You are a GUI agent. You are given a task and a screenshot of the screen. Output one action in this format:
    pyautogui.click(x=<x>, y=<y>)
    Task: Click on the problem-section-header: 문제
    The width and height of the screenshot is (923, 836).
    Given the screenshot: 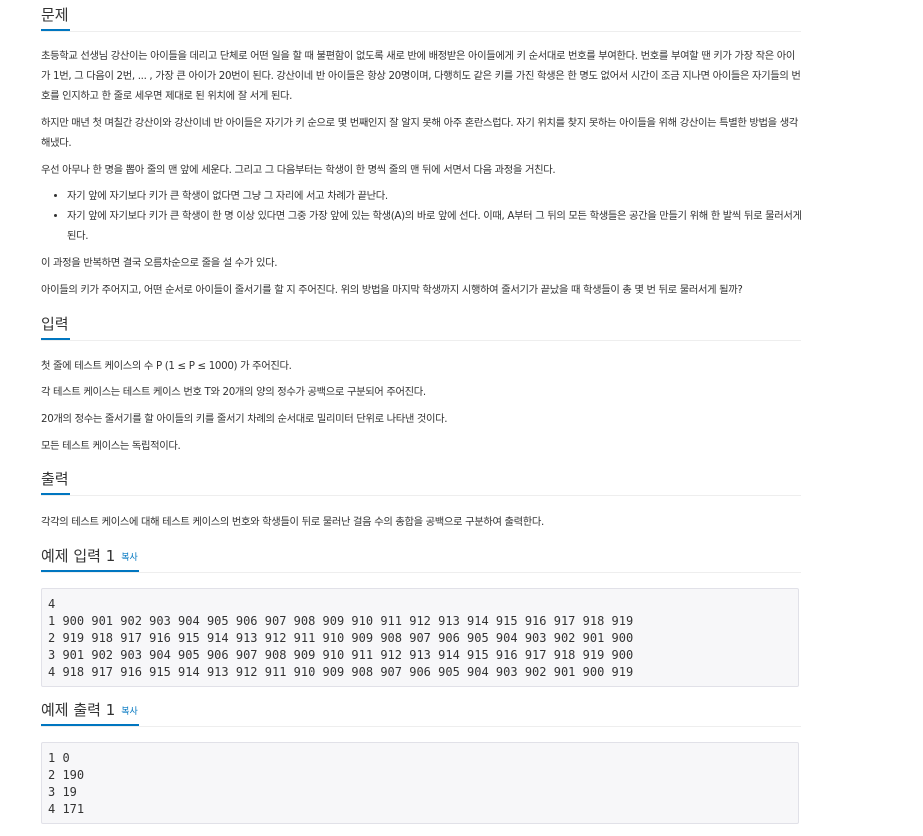 What is the action you would take?
    pyautogui.click(x=421, y=17)
    